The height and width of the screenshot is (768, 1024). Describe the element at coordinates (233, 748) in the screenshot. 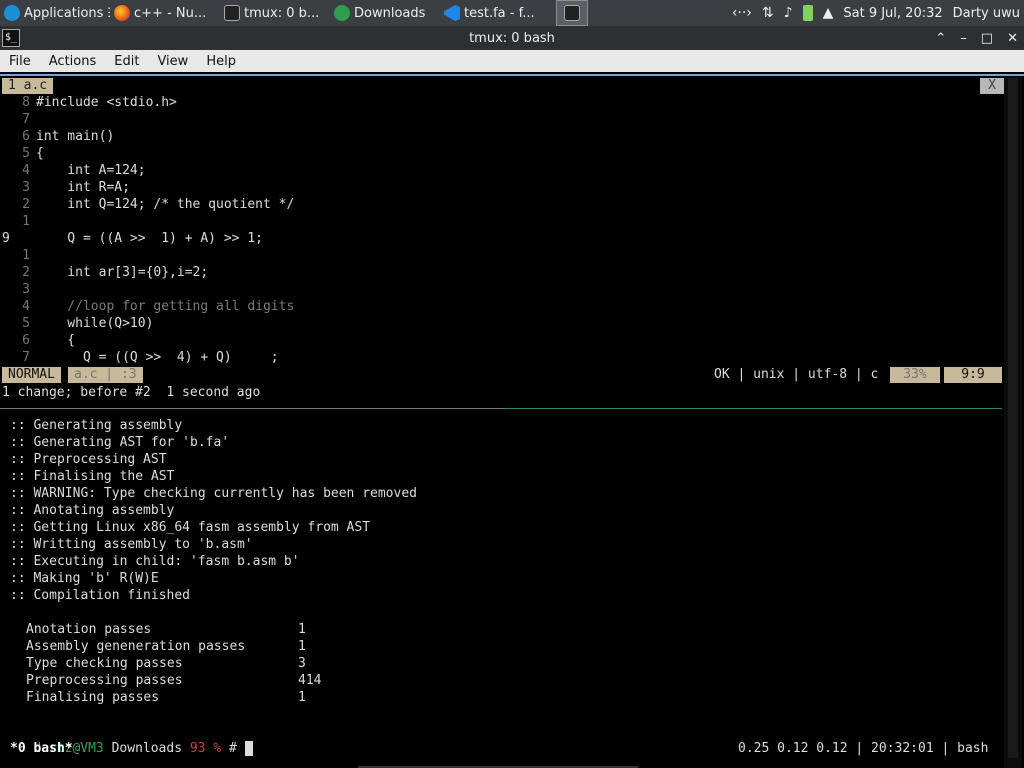

I see `prompt-sign: #` at that location.